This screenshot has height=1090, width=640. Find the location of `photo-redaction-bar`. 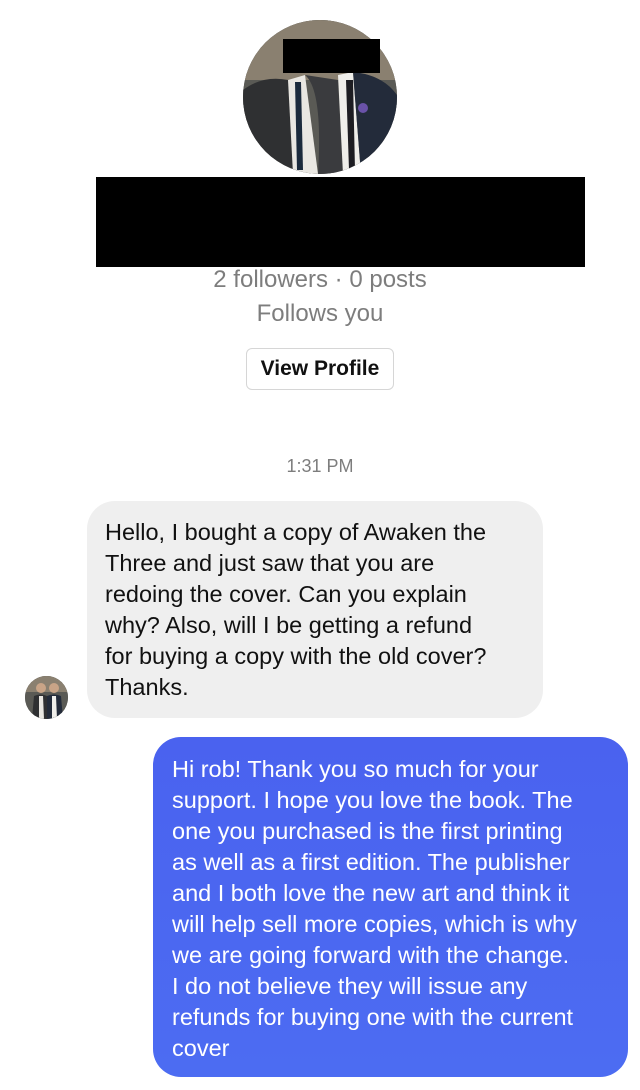

photo-redaction-bar is located at coordinates (331, 56).